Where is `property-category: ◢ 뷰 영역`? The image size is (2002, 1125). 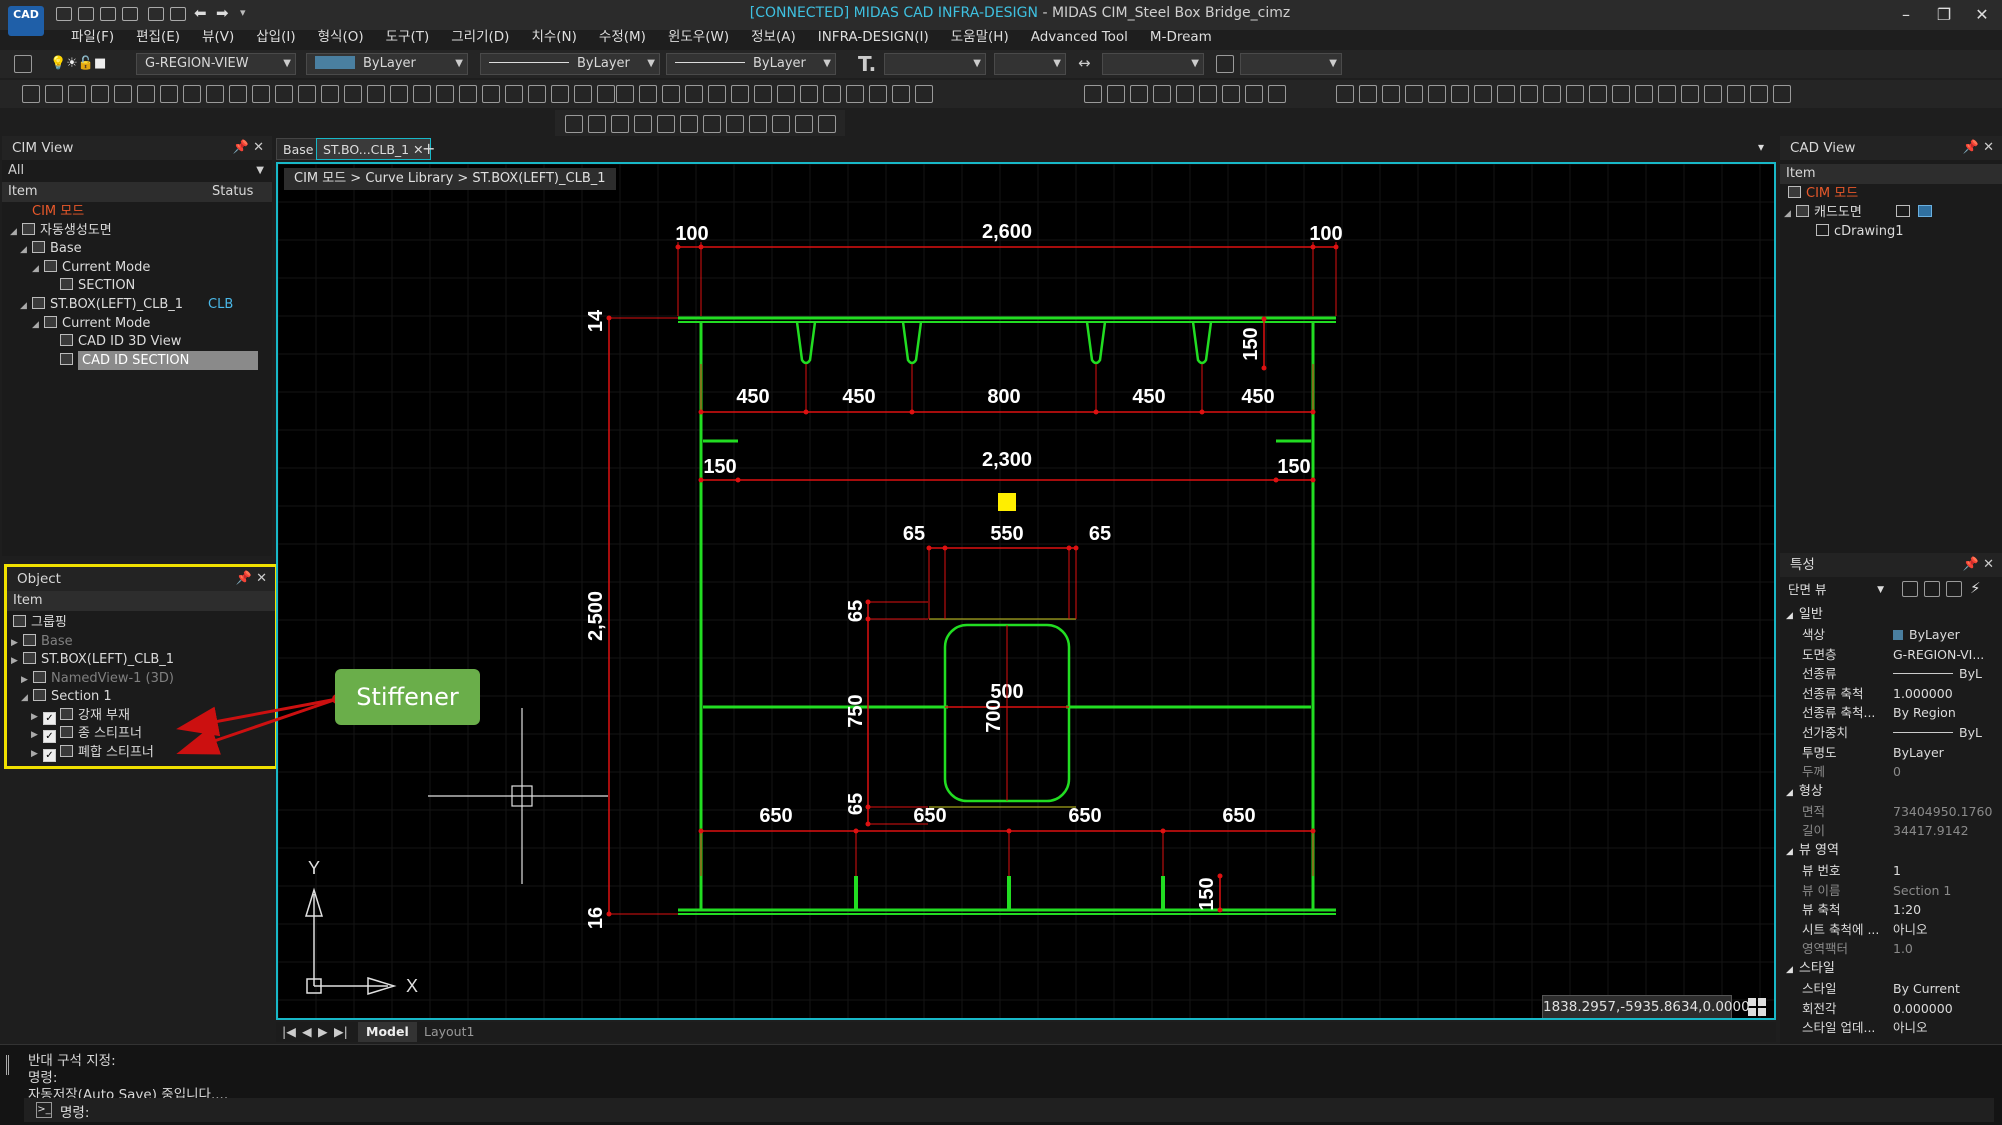 property-category: ◢ 뷰 영역 is located at coordinates (1891, 851).